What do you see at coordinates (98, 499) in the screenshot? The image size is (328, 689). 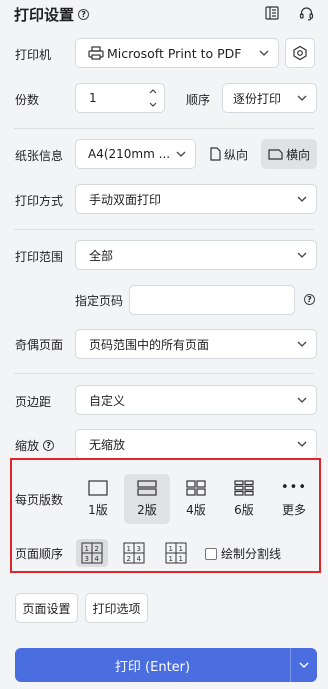 I see `per-page-option-1: 1版` at bounding box center [98, 499].